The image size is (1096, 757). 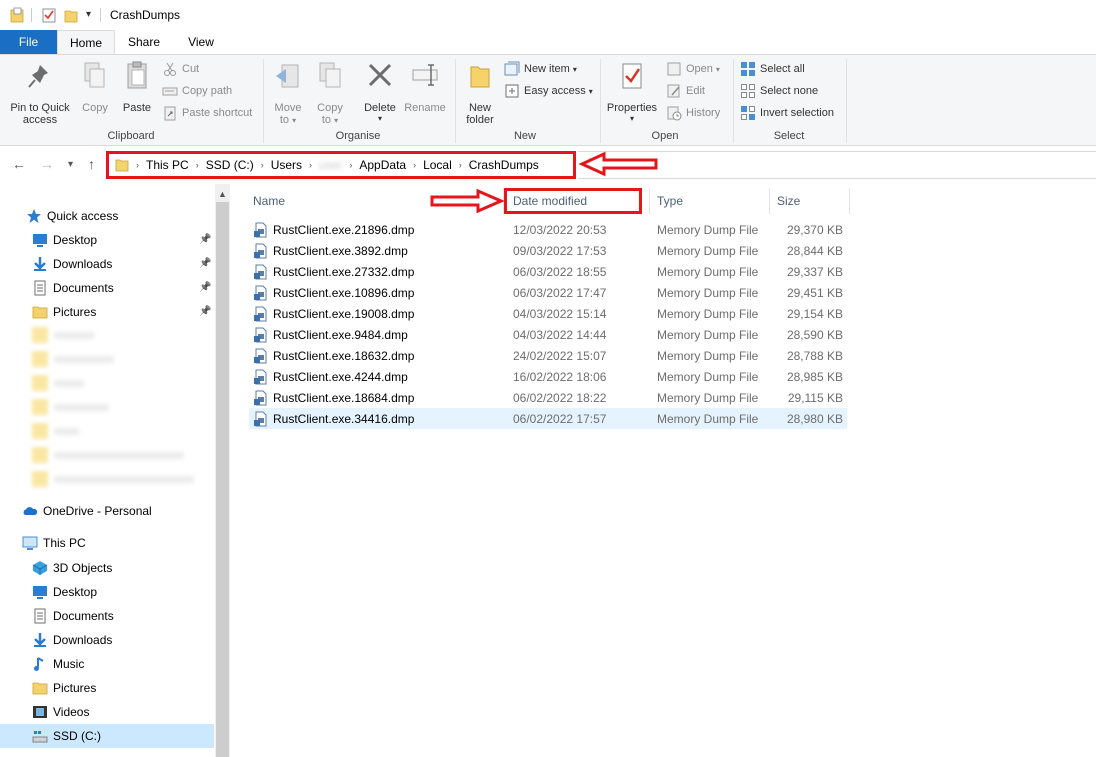 I want to click on up-arrow-icon: ↑, so click(x=91, y=164).